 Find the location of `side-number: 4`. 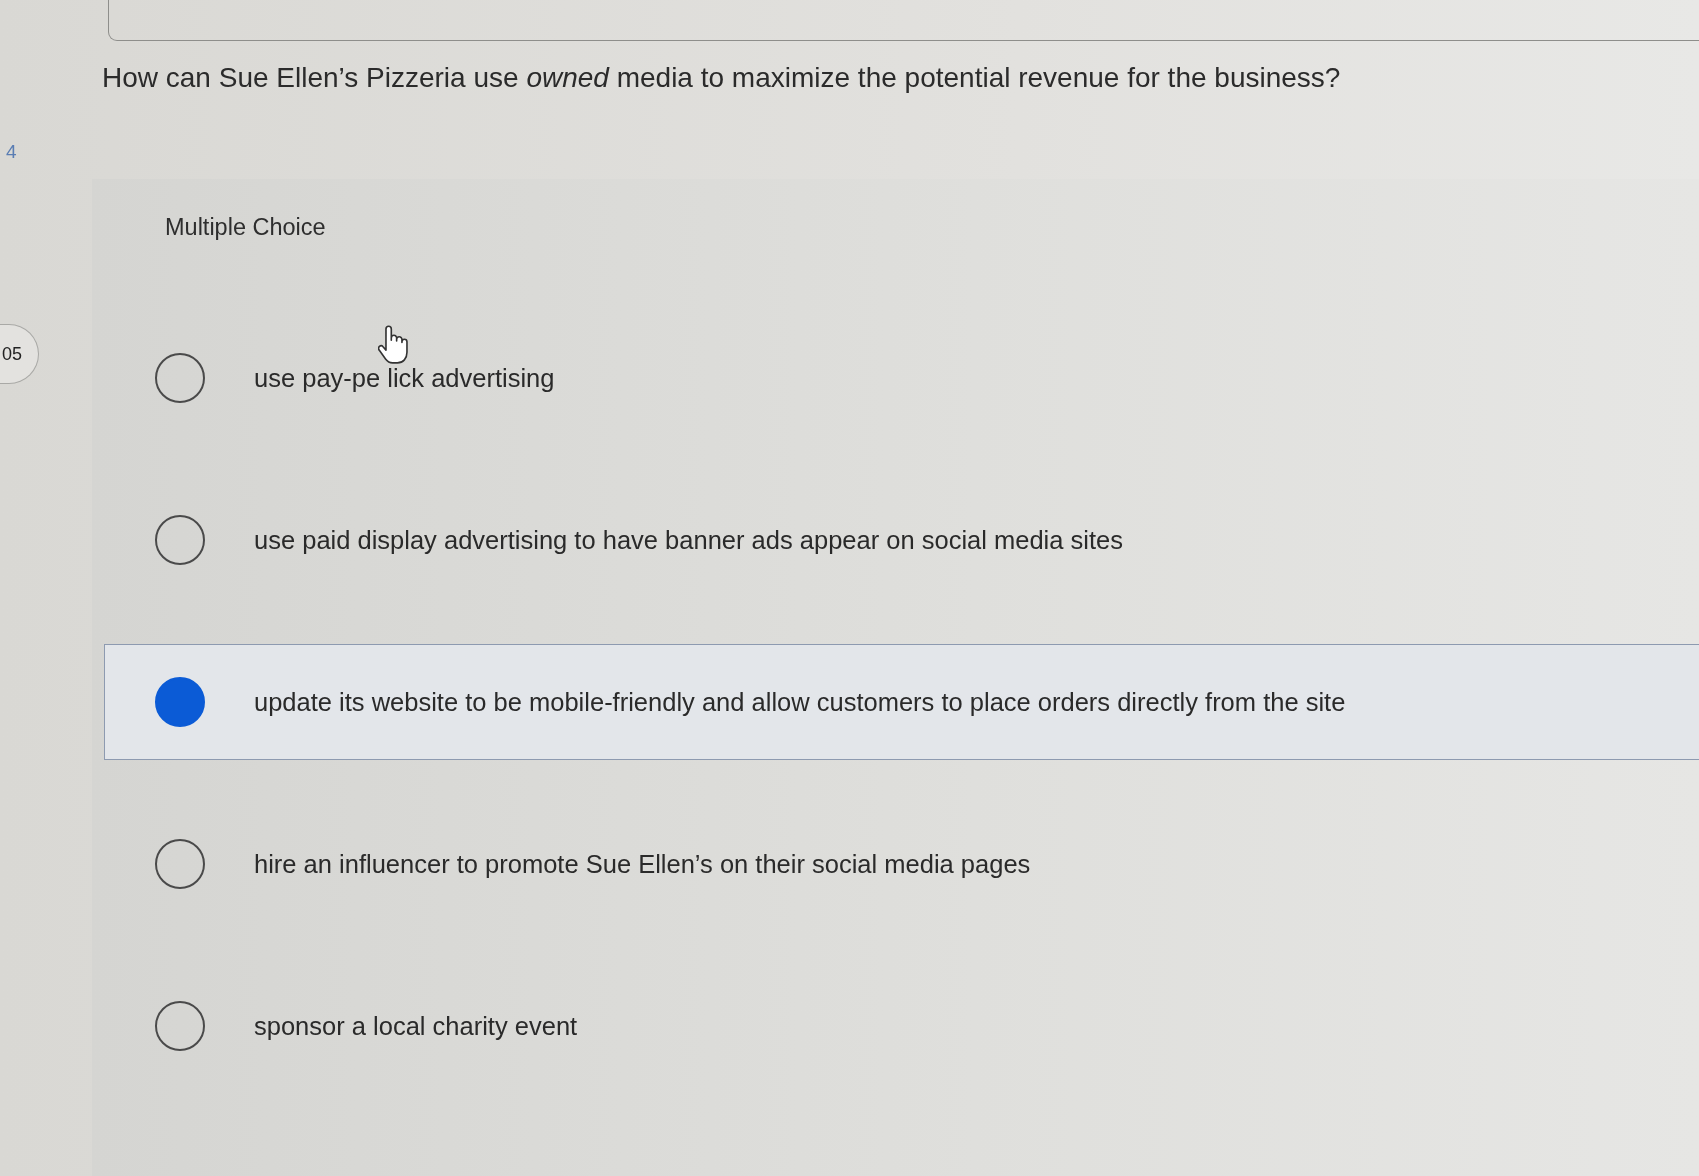

side-number: 4 is located at coordinates (11, 152).